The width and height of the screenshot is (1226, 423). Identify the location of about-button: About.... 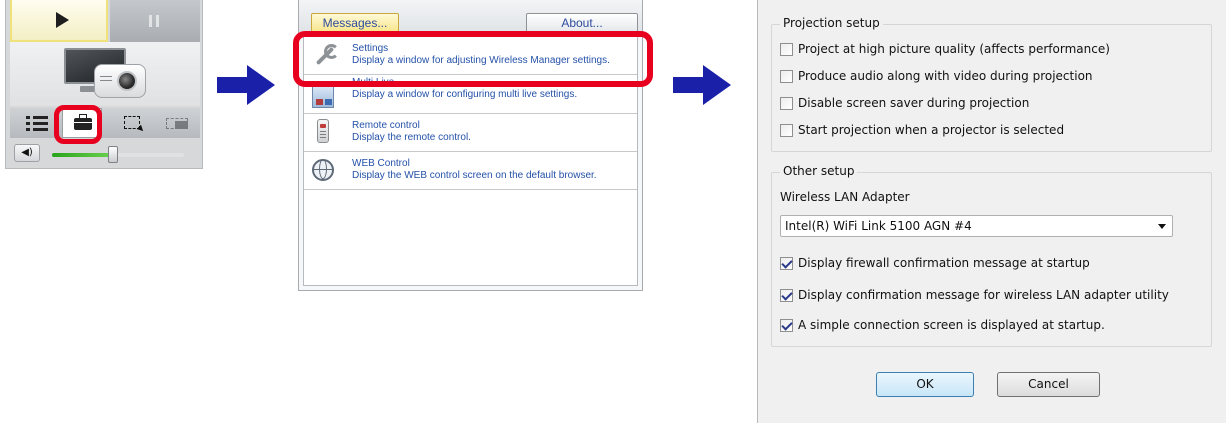
(582, 23).